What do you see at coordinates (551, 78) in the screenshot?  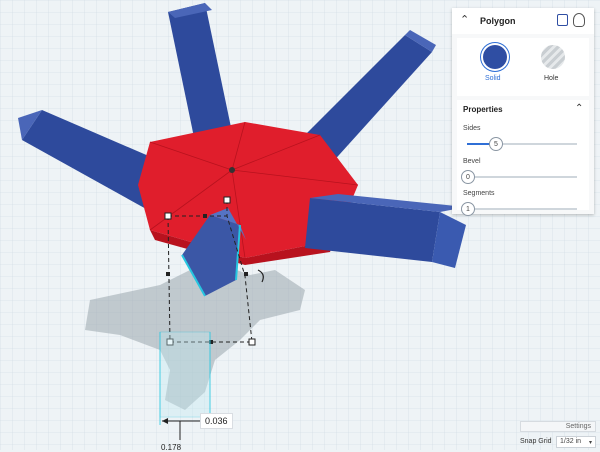 I see `hole-label: Hole` at bounding box center [551, 78].